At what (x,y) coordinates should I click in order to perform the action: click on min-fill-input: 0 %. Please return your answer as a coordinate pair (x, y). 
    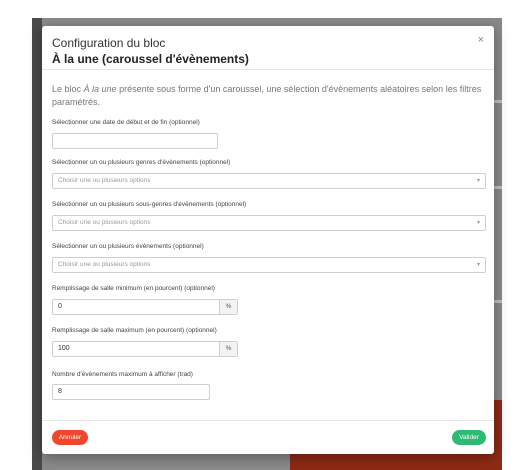
    Looking at the image, I should click on (145, 307).